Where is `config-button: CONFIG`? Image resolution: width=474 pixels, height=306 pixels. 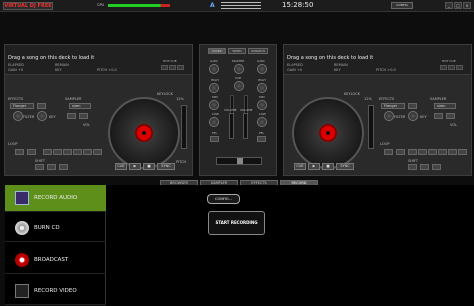
config-button: CONFIG is located at coordinates (402, 5).